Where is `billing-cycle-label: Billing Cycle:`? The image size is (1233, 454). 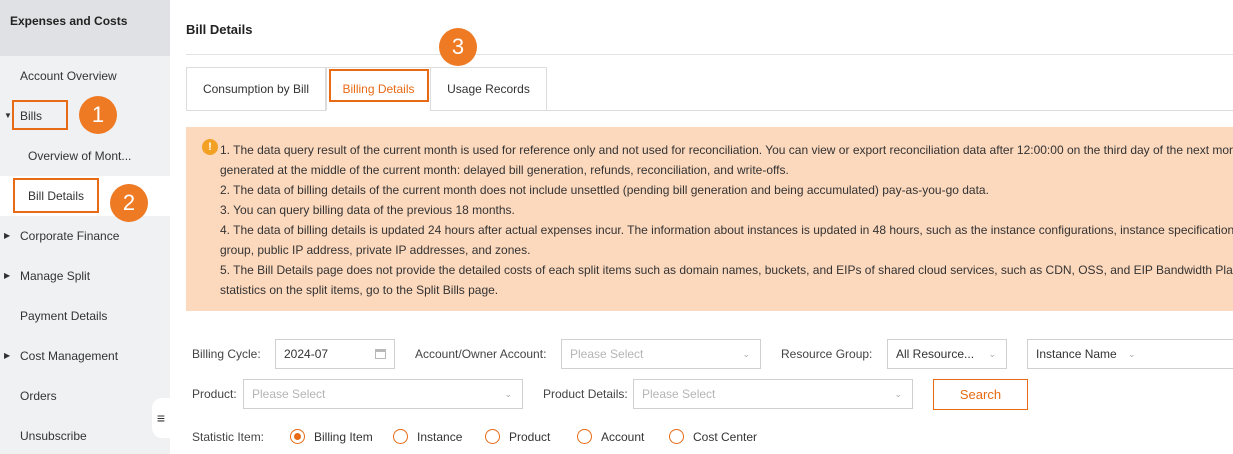 billing-cycle-label: Billing Cycle: is located at coordinates (226, 354).